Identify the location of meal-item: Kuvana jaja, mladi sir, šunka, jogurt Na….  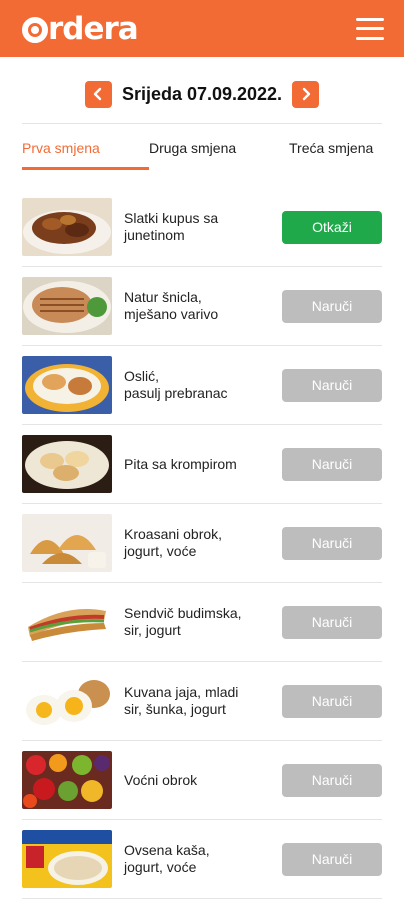
(202, 701).